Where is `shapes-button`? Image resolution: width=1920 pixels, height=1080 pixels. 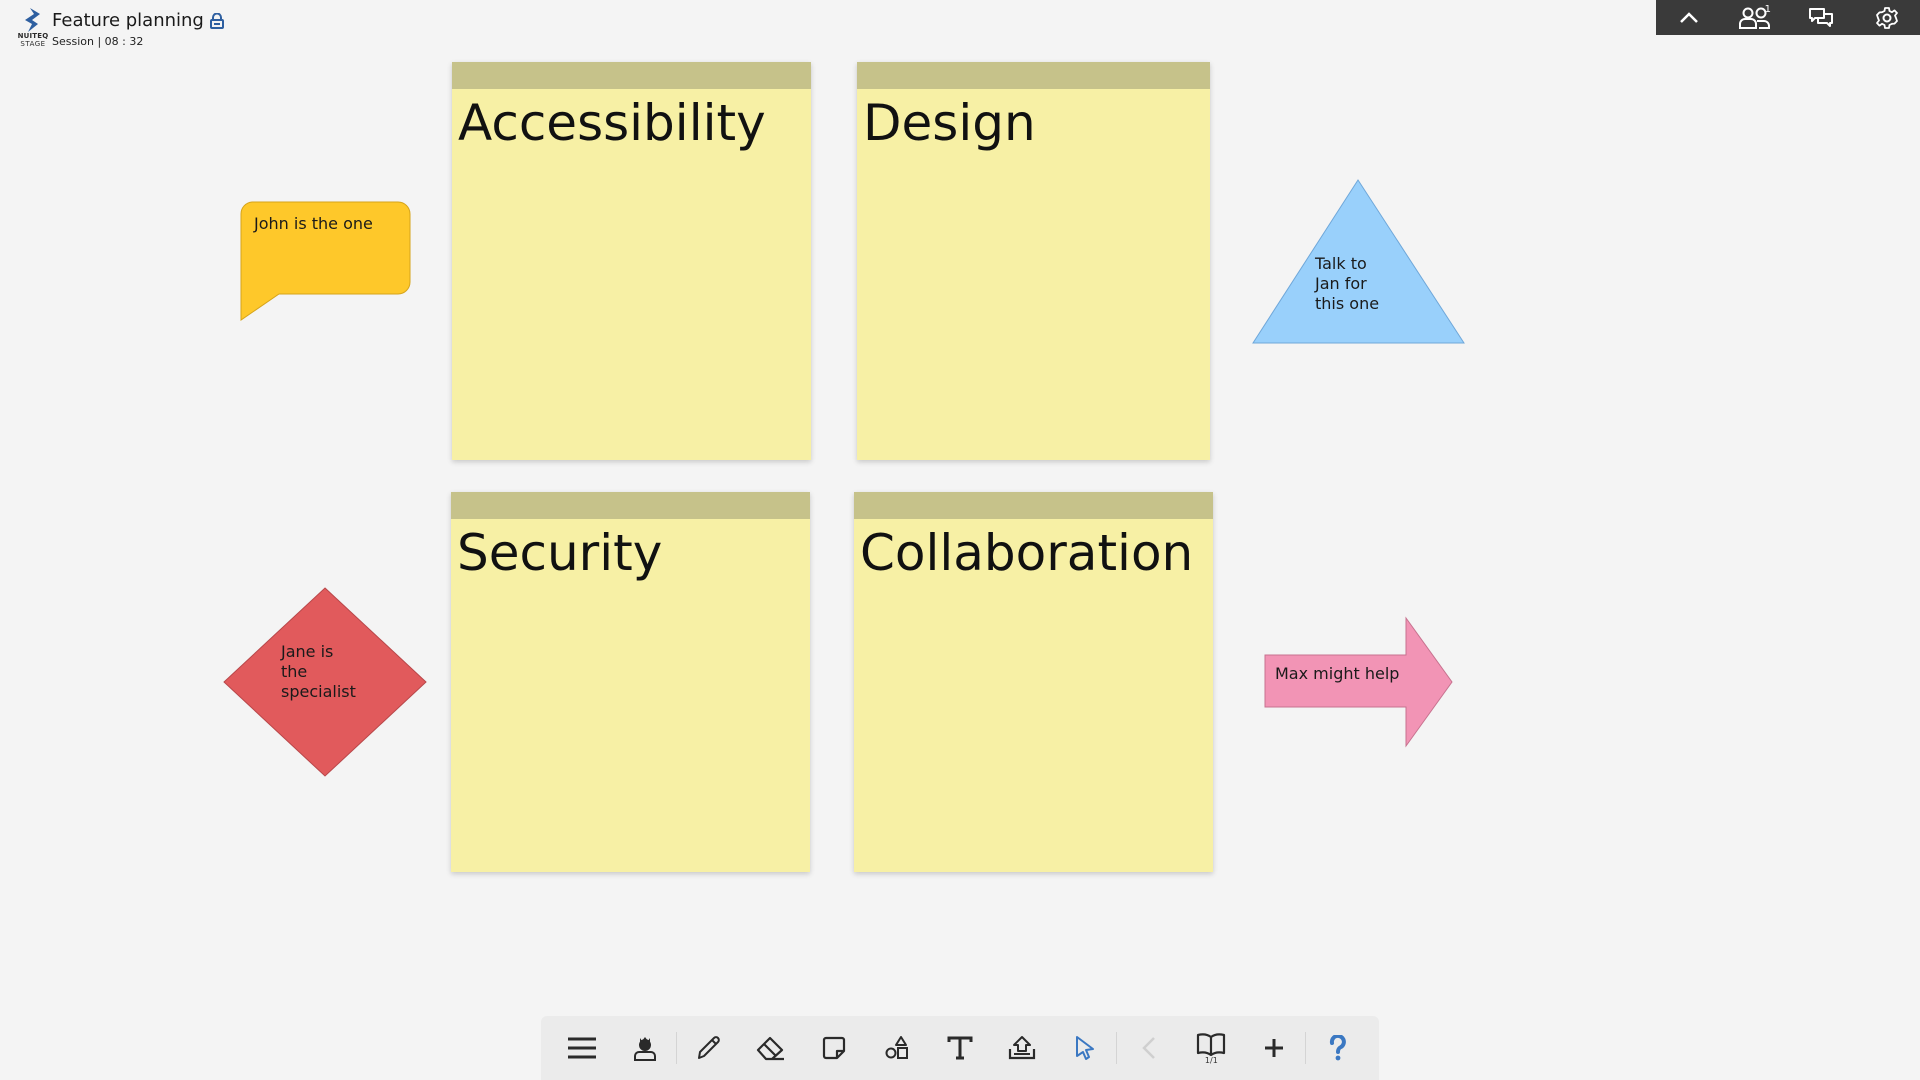
shapes-button is located at coordinates (897, 1048).